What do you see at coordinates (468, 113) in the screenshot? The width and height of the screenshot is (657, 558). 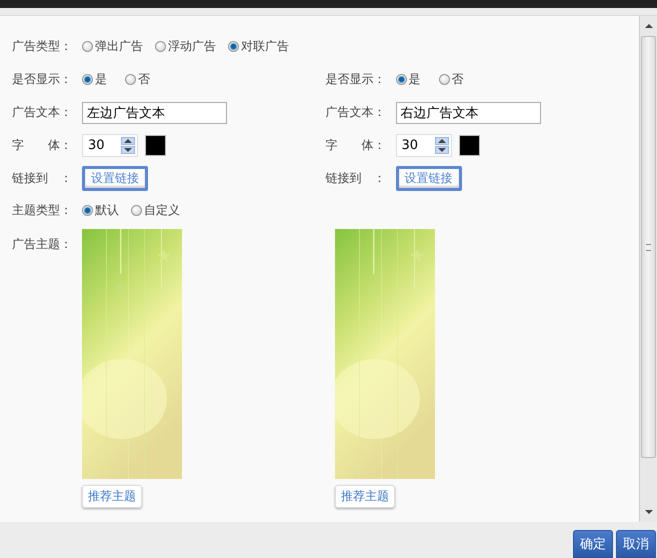 I see `text-field: 右边广告文本` at bounding box center [468, 113].